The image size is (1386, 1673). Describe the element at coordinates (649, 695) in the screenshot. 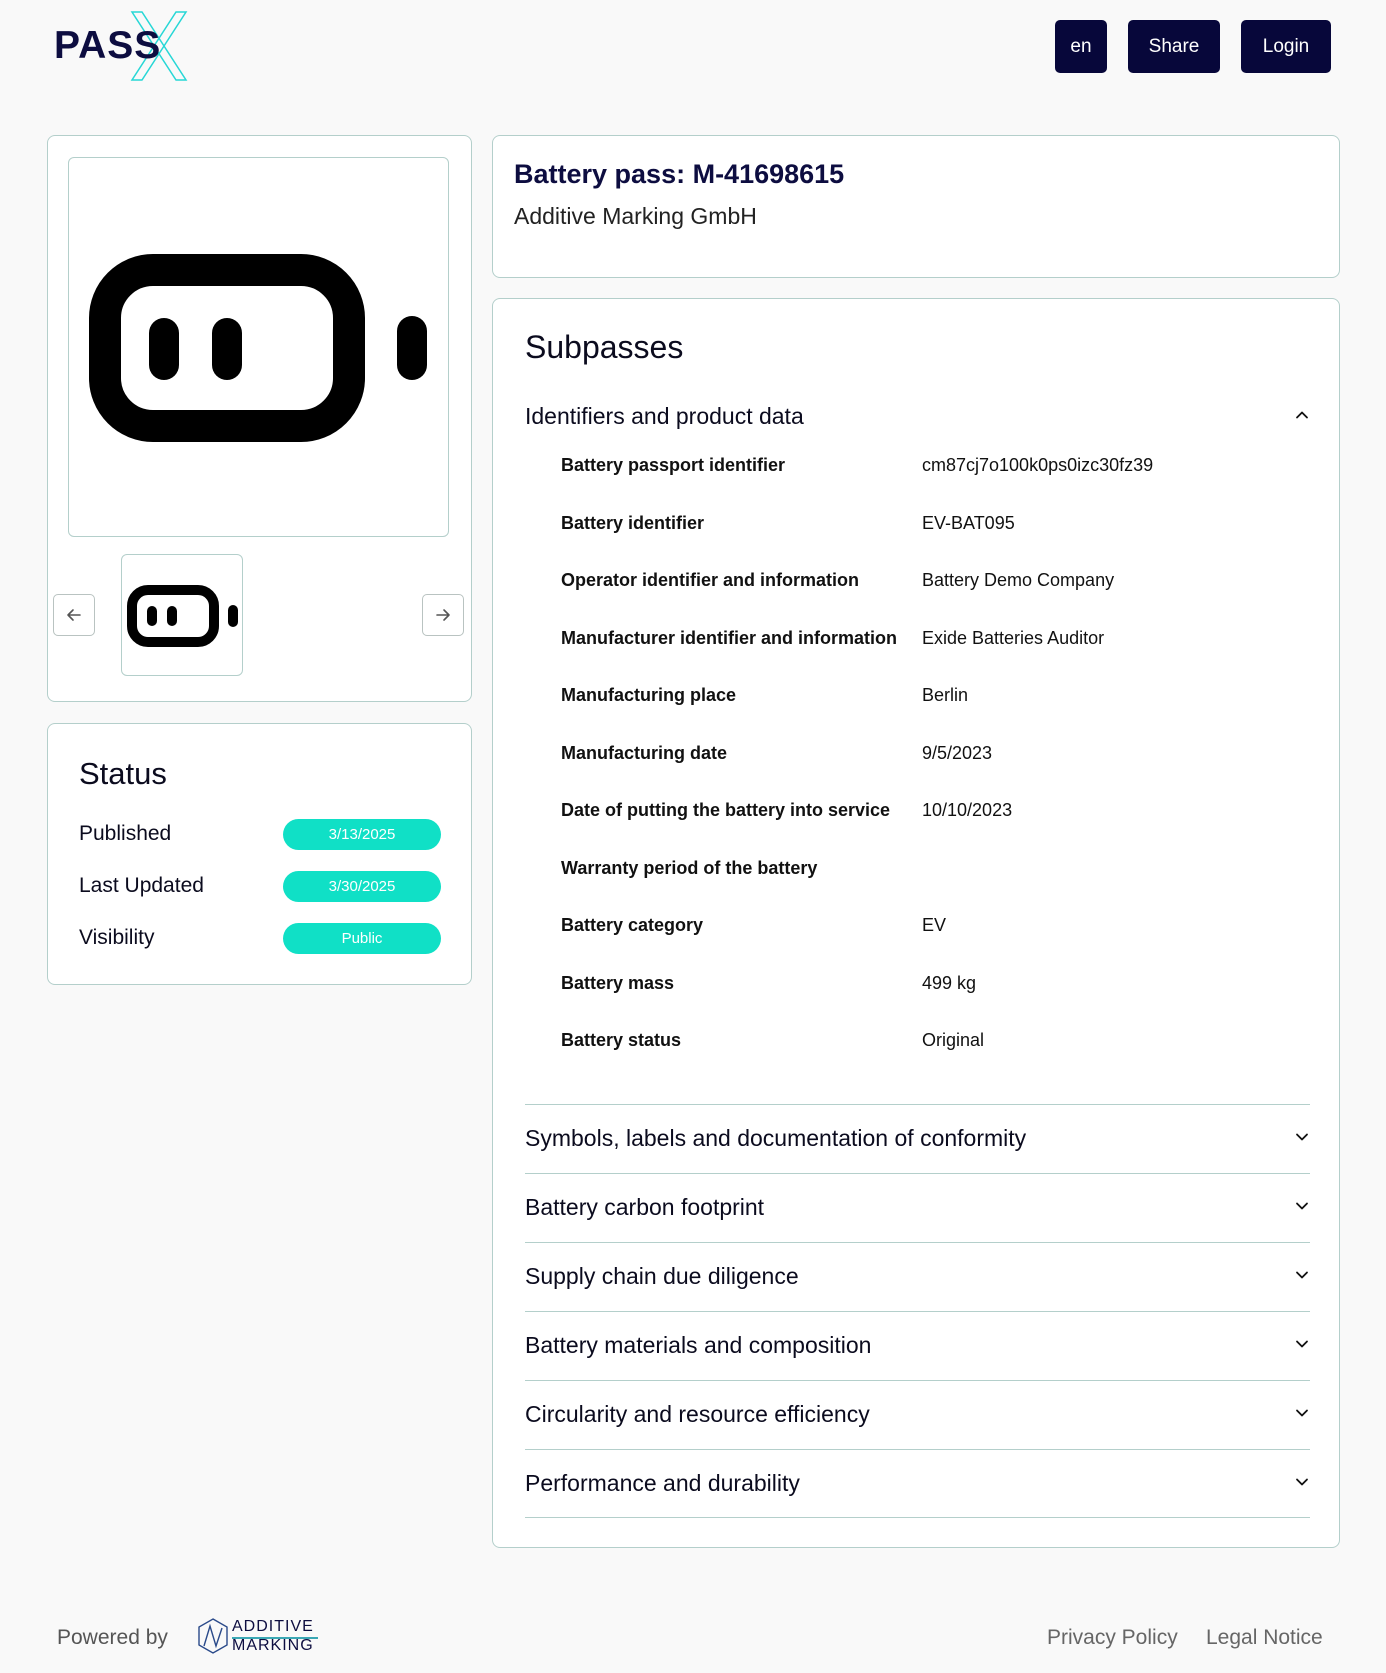

I see `field-label: Manufacturing place` at that location.